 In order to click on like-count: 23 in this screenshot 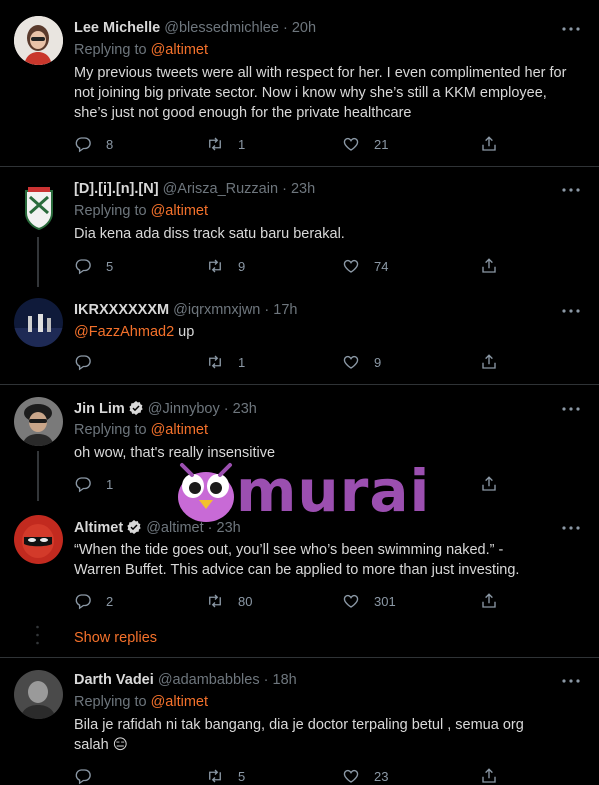, I will do `click(381, 776)`.